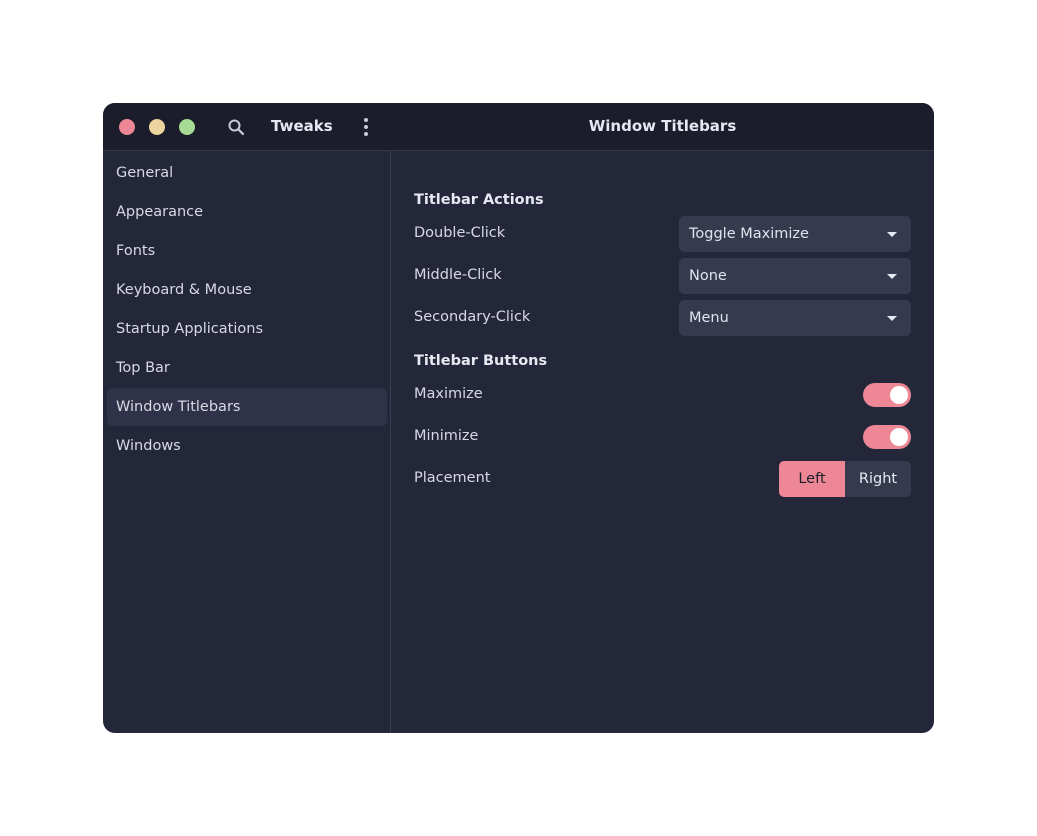 The image size is (1037, 836). What do you see at coordinates (458, 275) in the screenshot?
I see `middle-click-label: Middle-Click` at bounding box center [458, 275].